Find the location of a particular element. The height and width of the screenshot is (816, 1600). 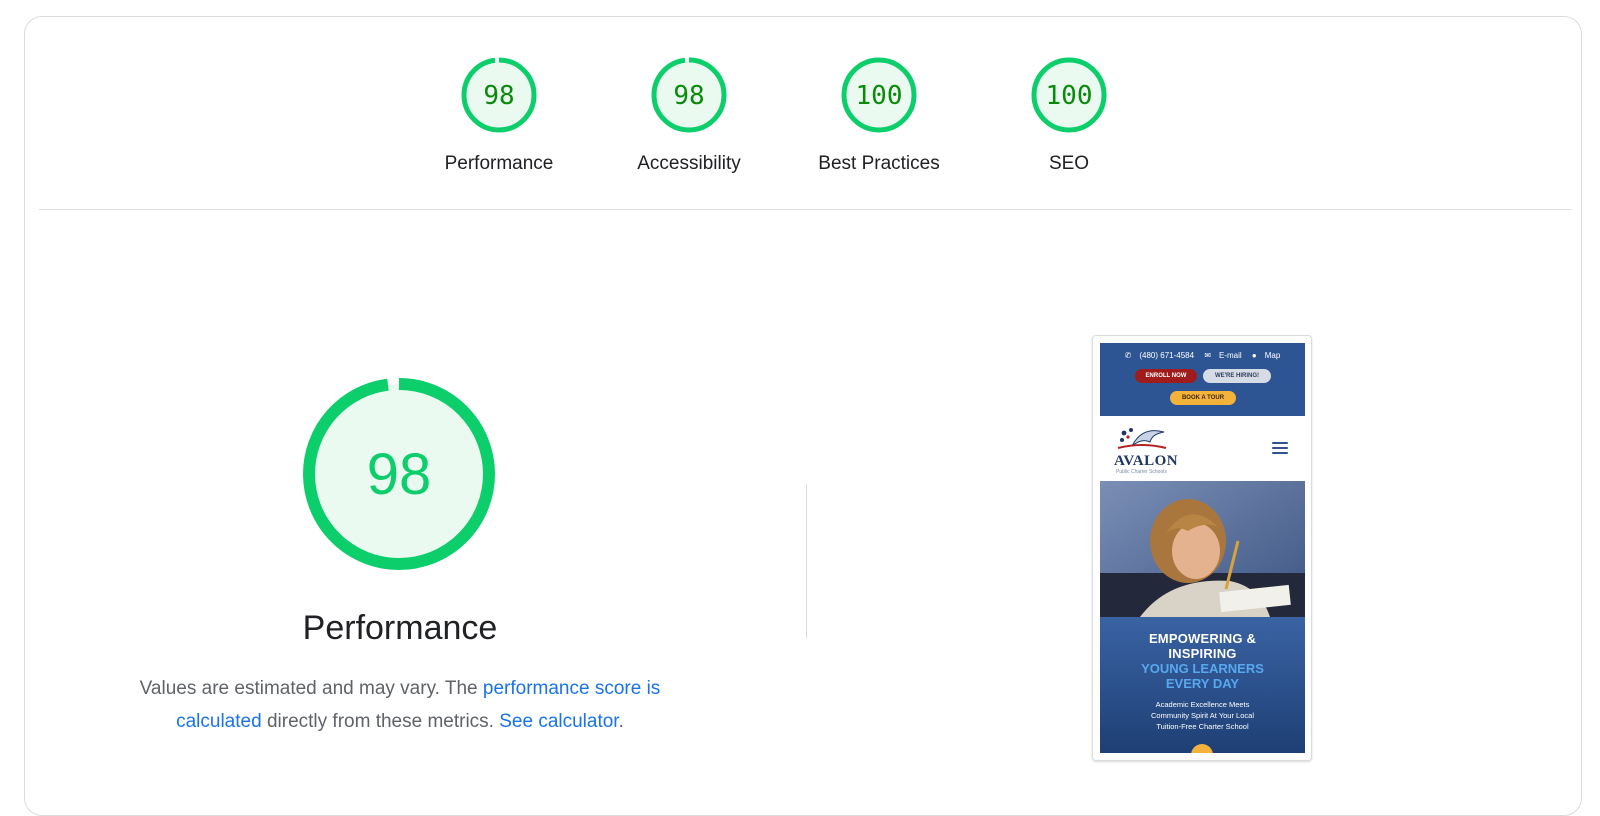

gauge-label: Performance is located at coordinates (499, 163).